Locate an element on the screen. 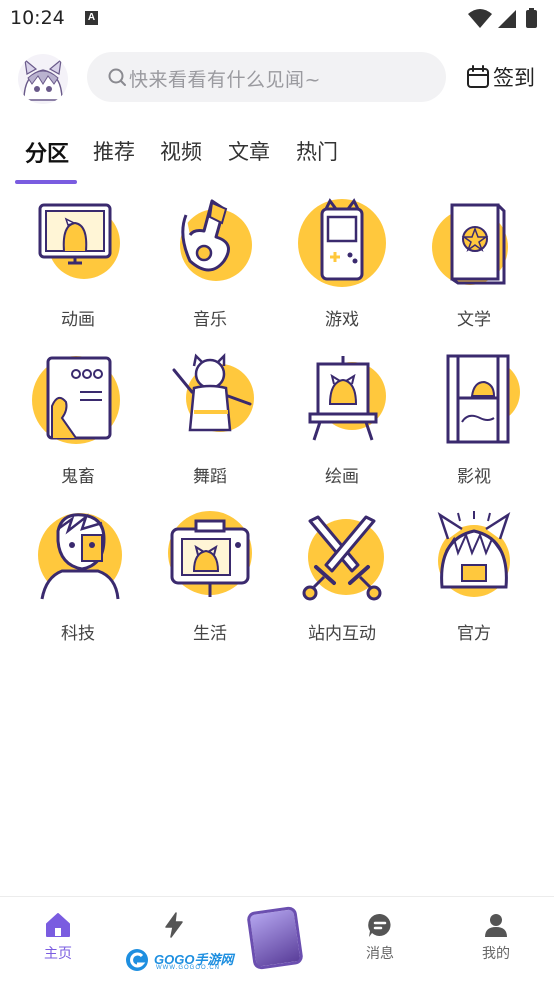 The image size is (554, 984). category-life: 生活 is located at coordinates (210, 584).